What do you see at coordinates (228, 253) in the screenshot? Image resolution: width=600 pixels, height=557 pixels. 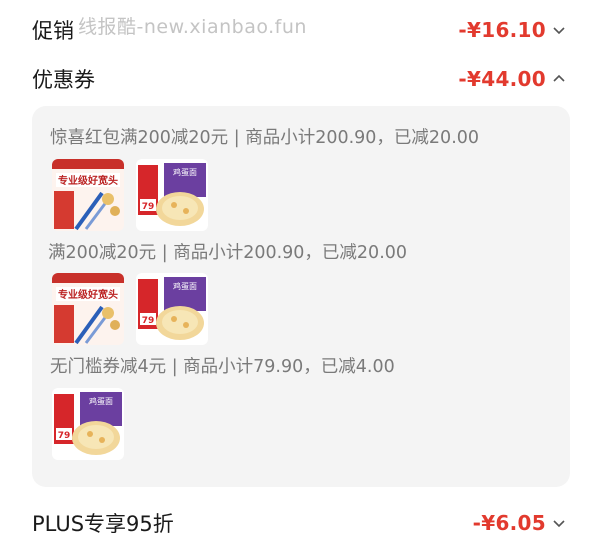 I see `coupon-item-title: 满200减20元 | 商品小计200.90，已减20.00` at bounding box center [228, 253].